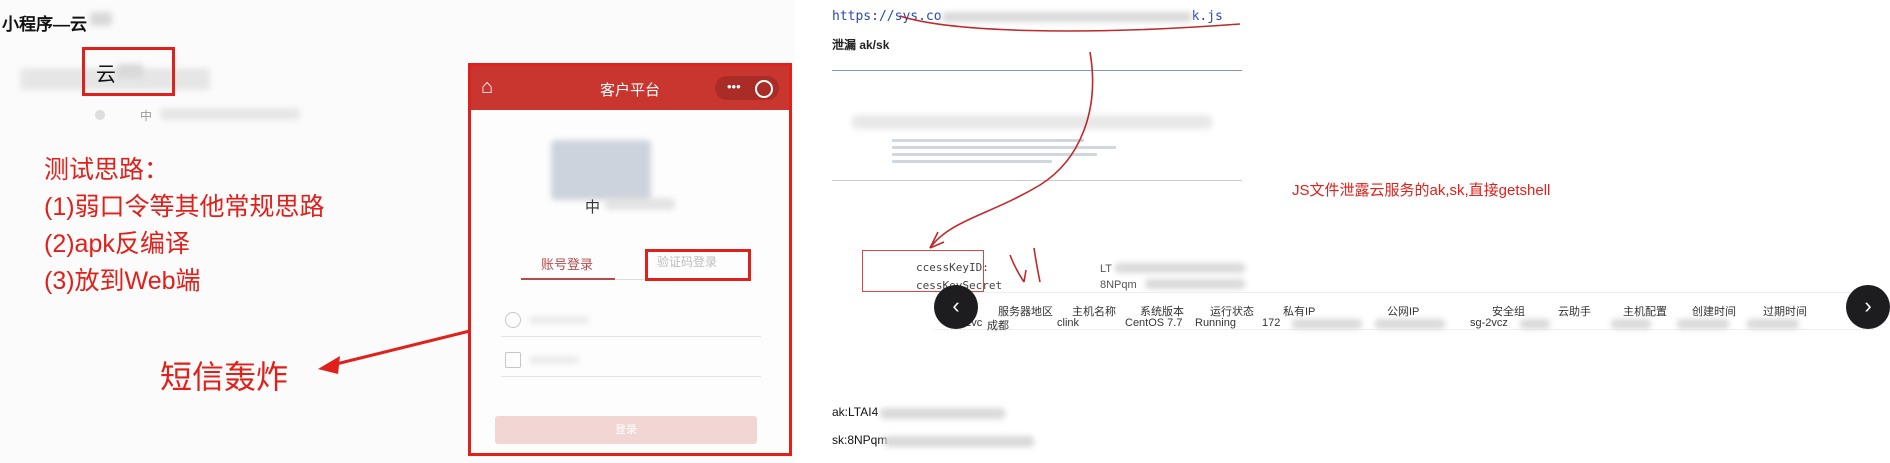 The width and height of the screenshot is (1890, 463). Describe the element at coordinates (959, 285) in the screenshot. I see `access-key-secret-label: cessKeySecret` at that location.